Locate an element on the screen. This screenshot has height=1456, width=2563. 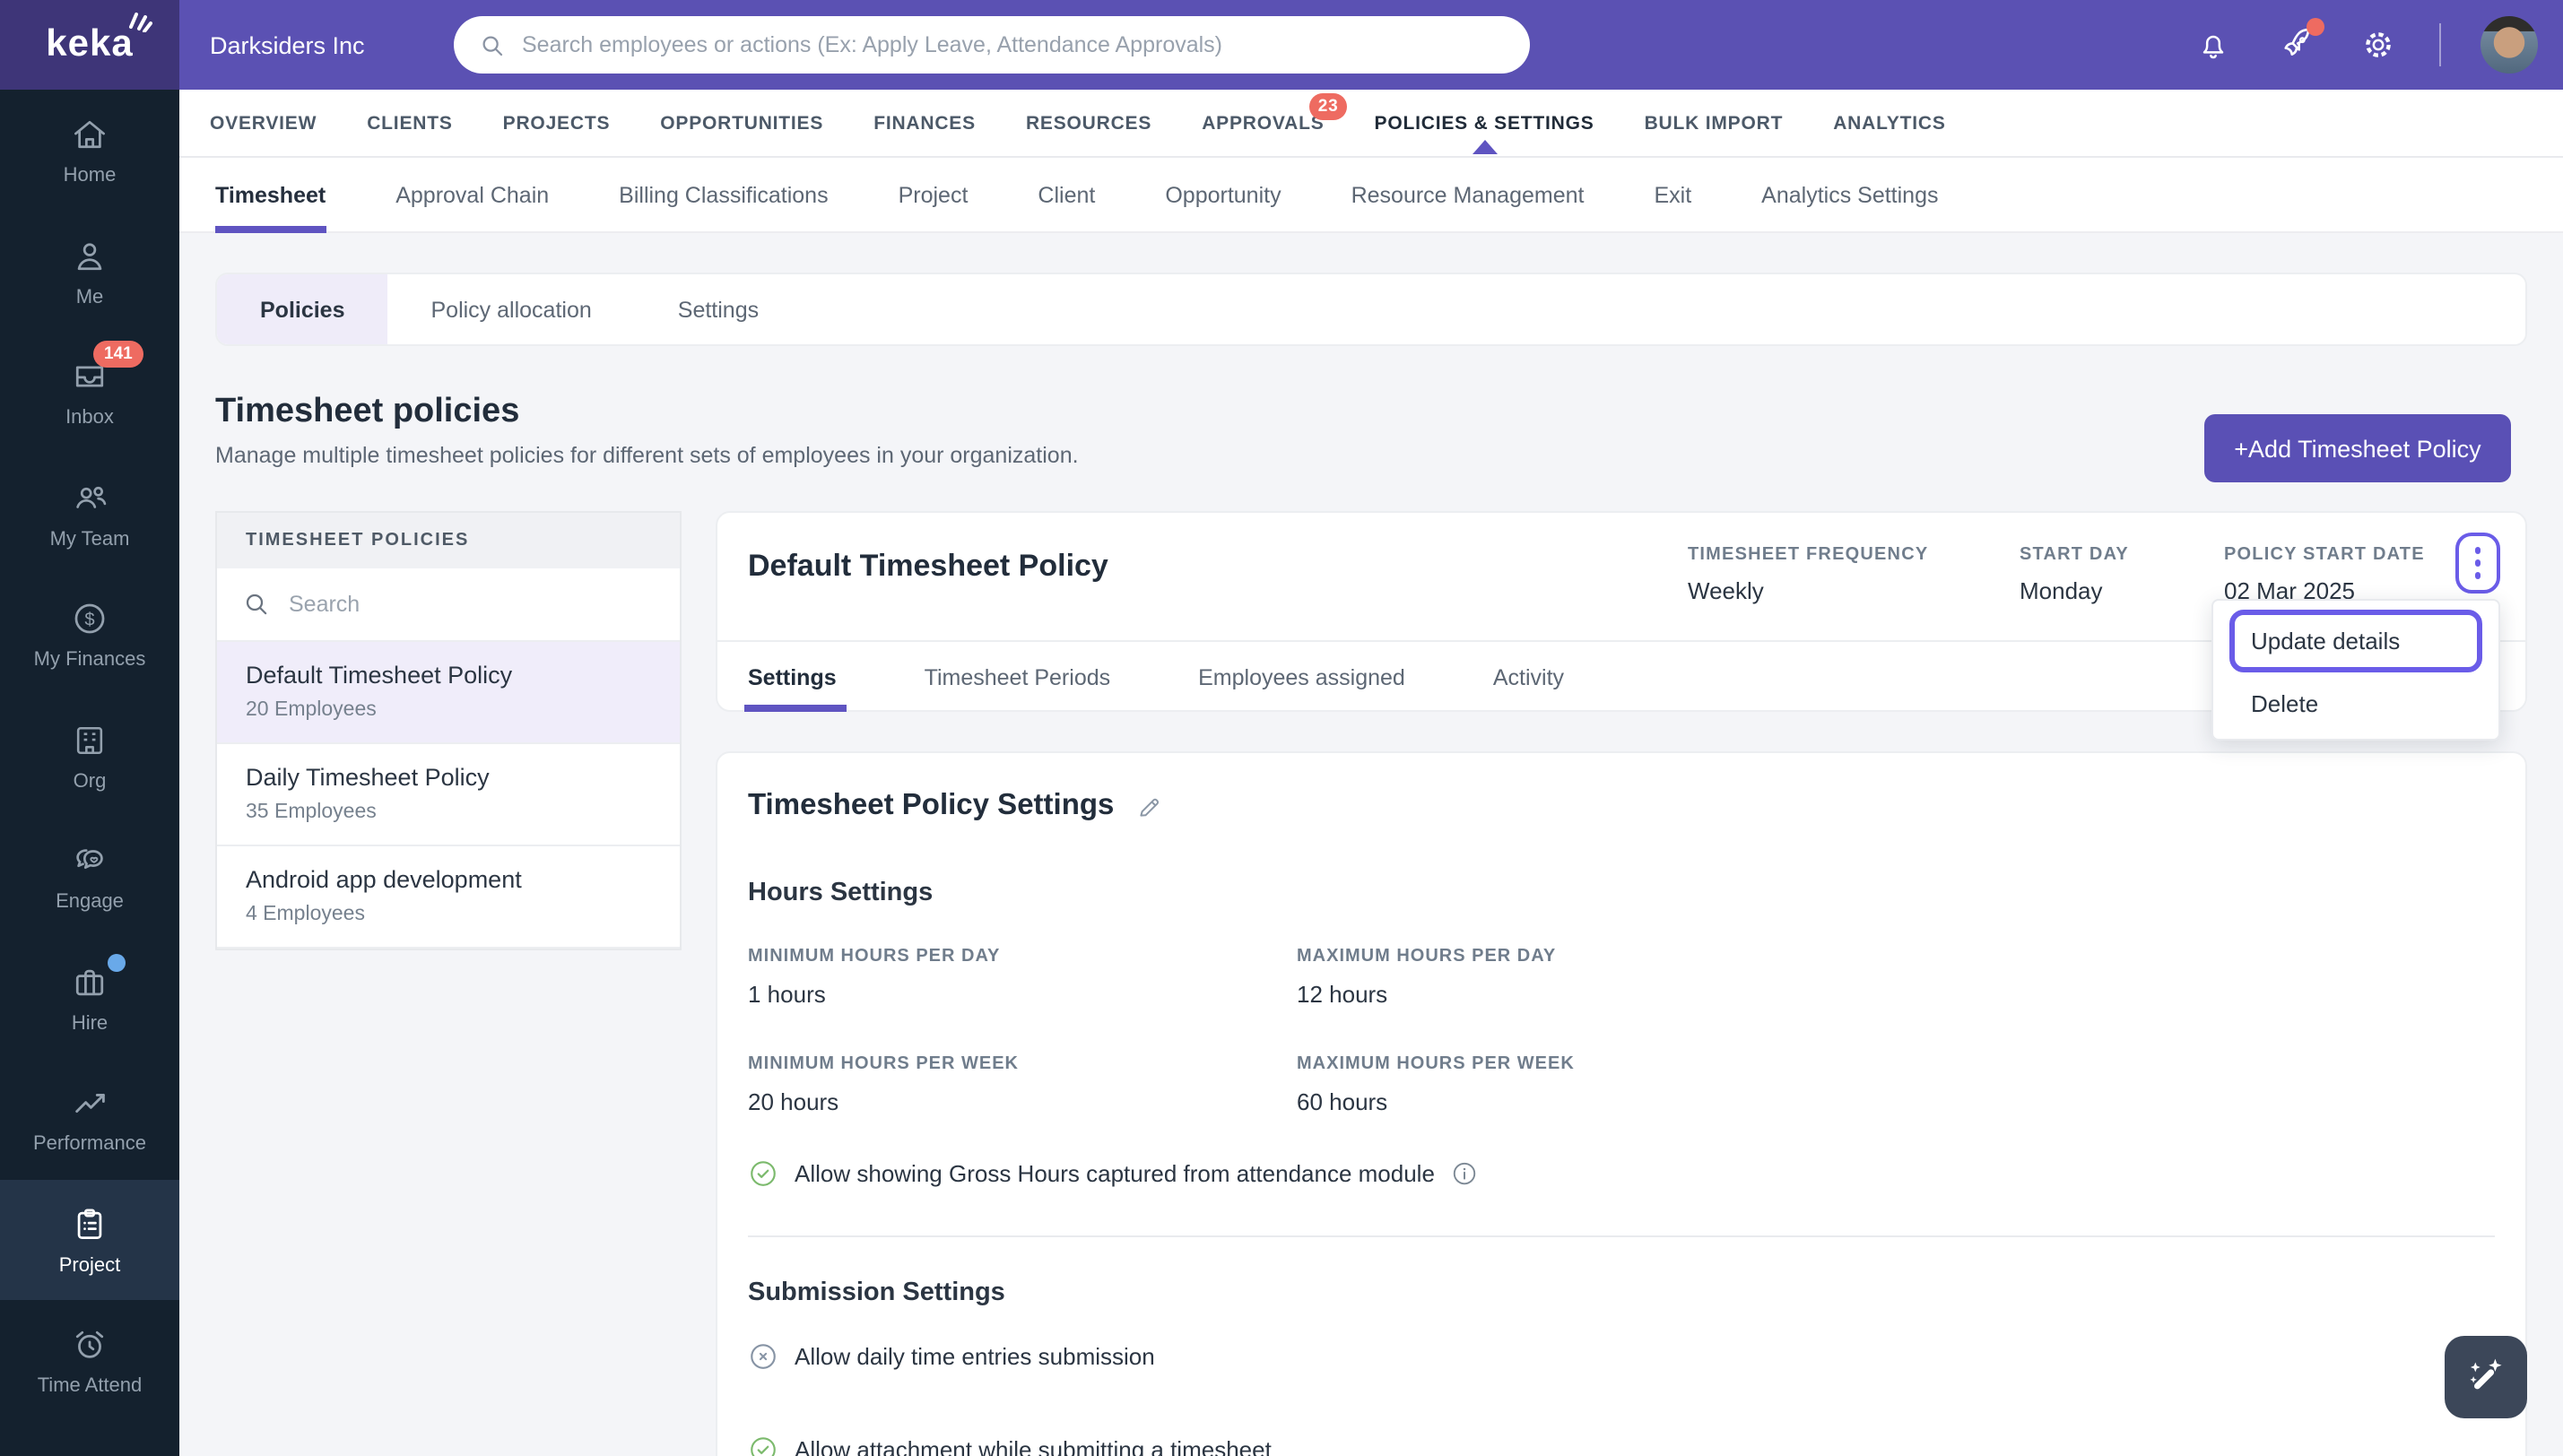
policy-actions-dropdown: Update details Delete is located at coordinates (2355, 670).